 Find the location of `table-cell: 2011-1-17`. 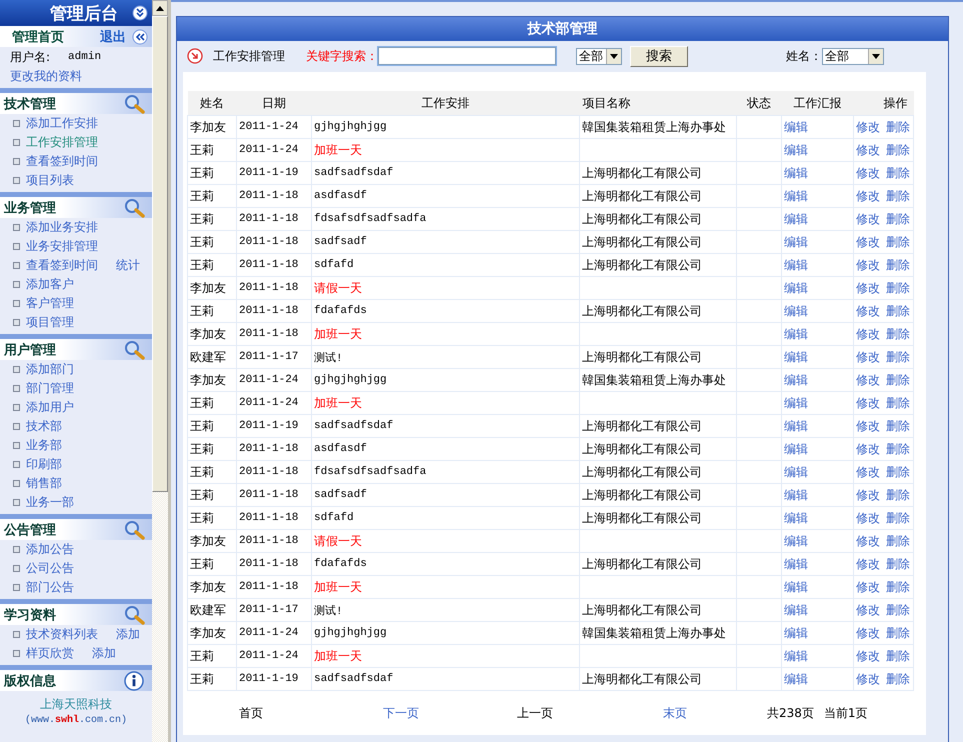

table-cell: 2011-1-17 is located at coordinates (274, 357).